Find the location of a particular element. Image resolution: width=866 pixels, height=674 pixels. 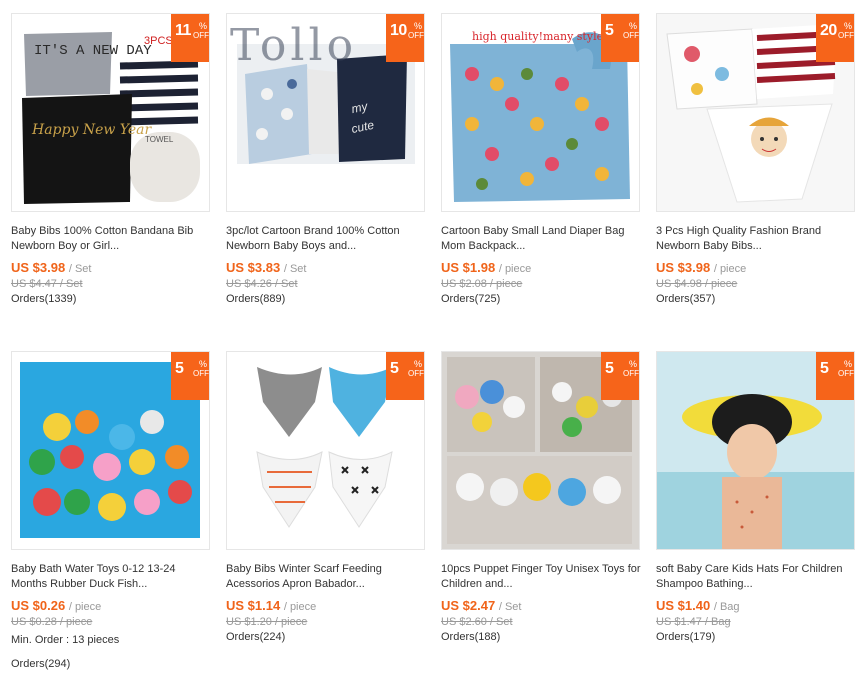

min-order: Min. Order : 13 pieces is located at coordinates (65, 640).